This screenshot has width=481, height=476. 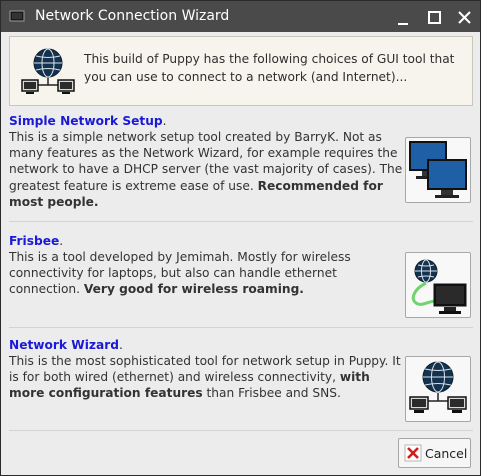 I want to click on cancel-button: Cancel, so click(x=434, y=453).